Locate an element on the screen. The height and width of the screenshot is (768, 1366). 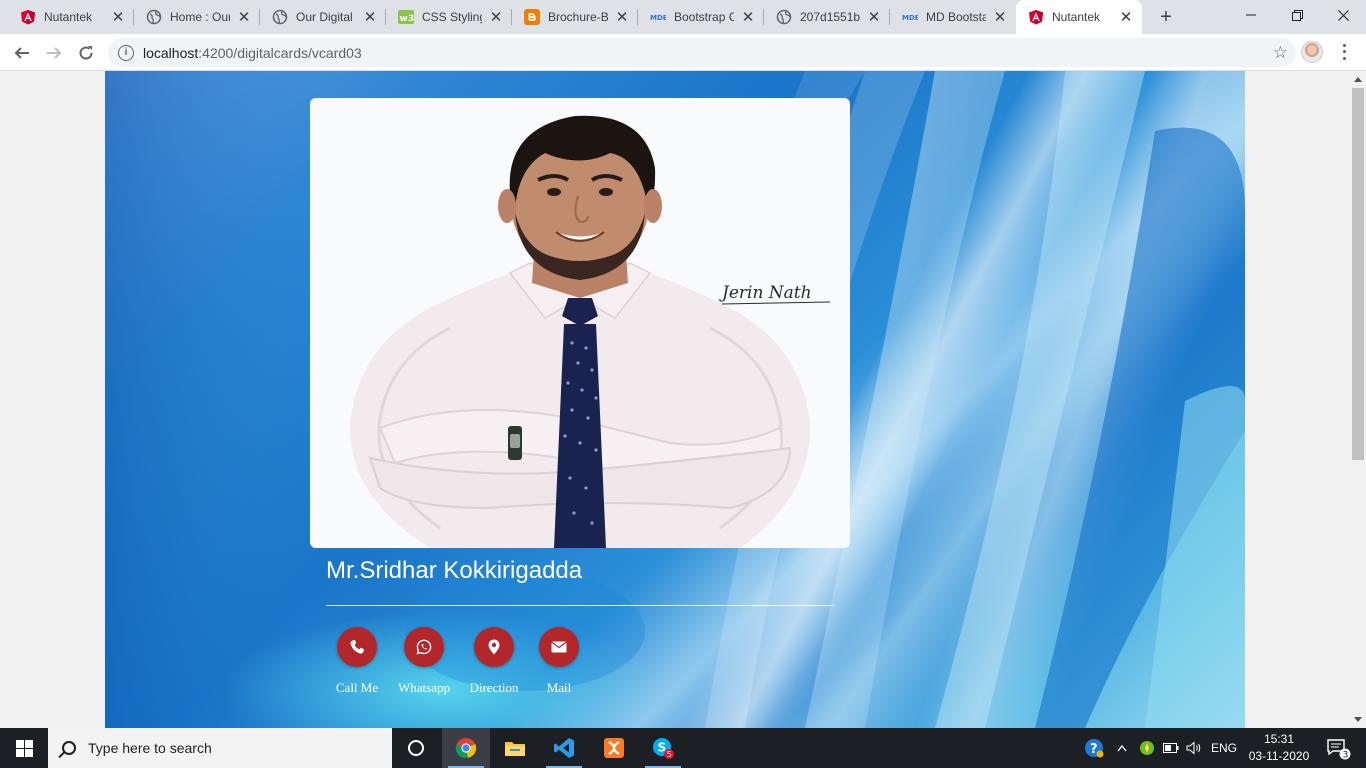
tab-title: CSS Styling is located at coordinates (452, 17).